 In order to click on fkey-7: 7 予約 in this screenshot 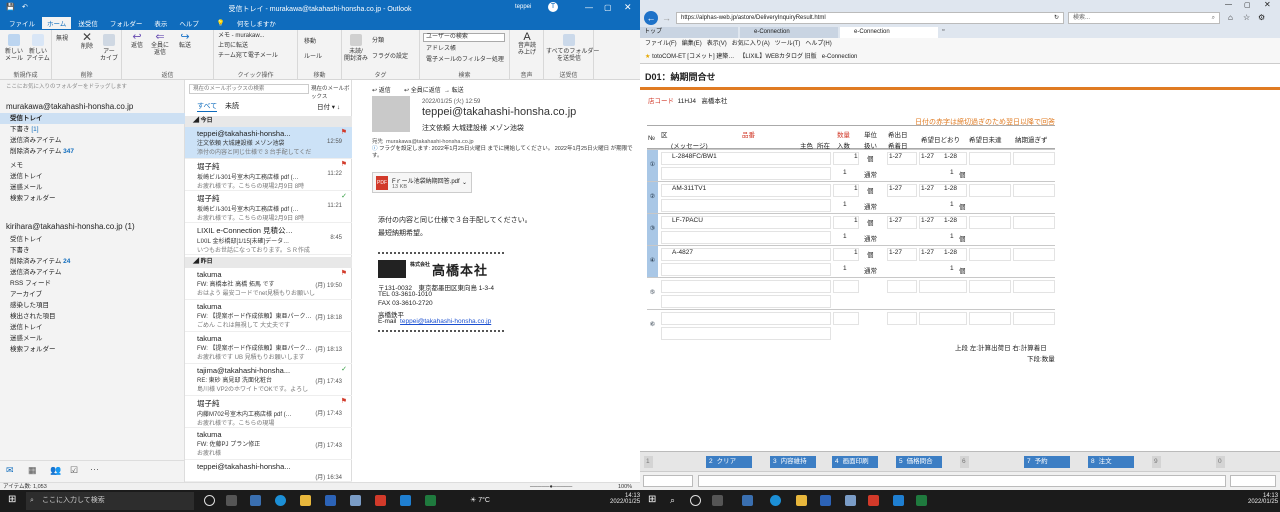, I will do `click(1047, 462)`.